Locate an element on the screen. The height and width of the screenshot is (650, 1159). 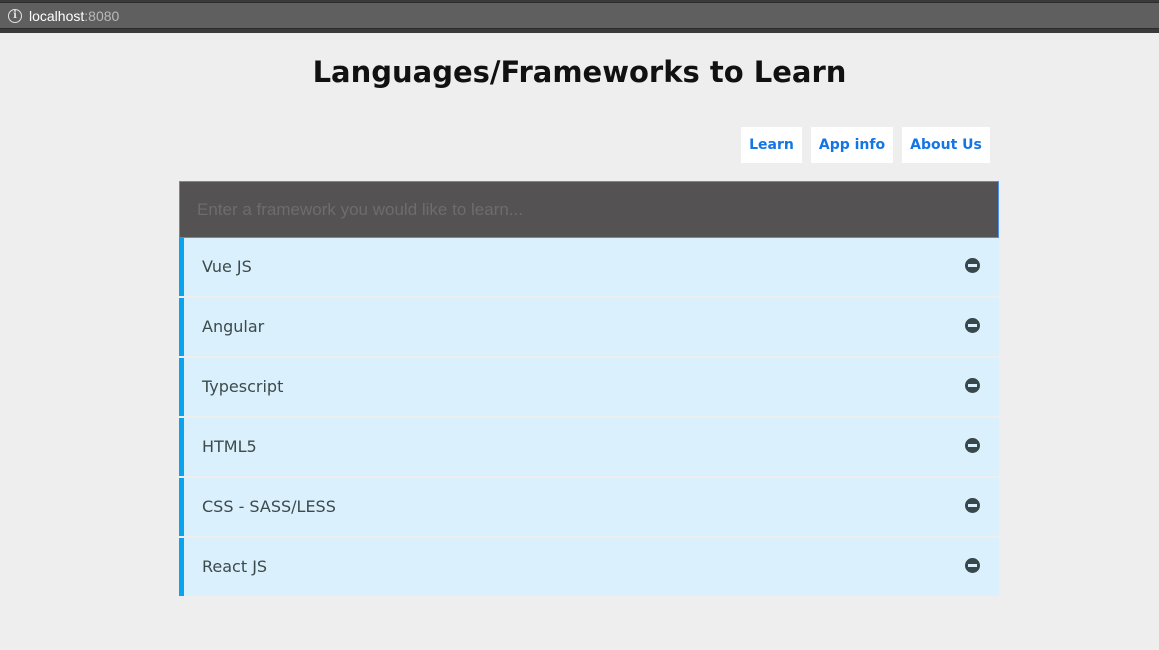
list-item-label: Vue JS is located at coordinates (227, 266).